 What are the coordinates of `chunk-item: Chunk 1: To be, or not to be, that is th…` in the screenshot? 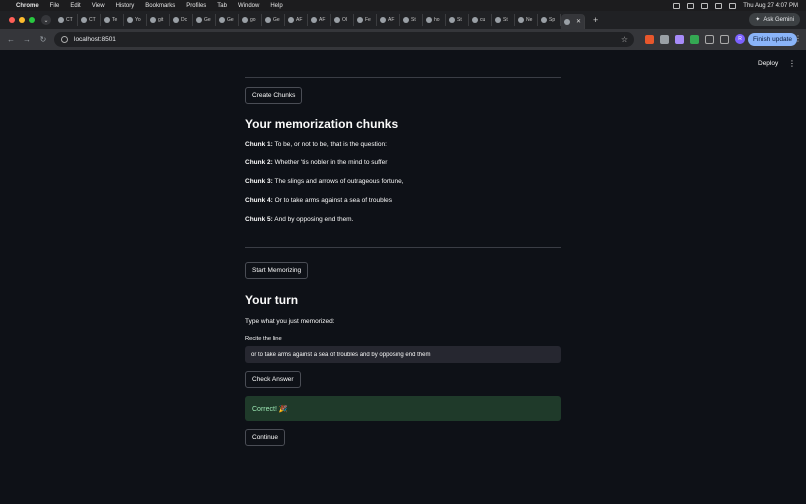 It's located at (316, 144).